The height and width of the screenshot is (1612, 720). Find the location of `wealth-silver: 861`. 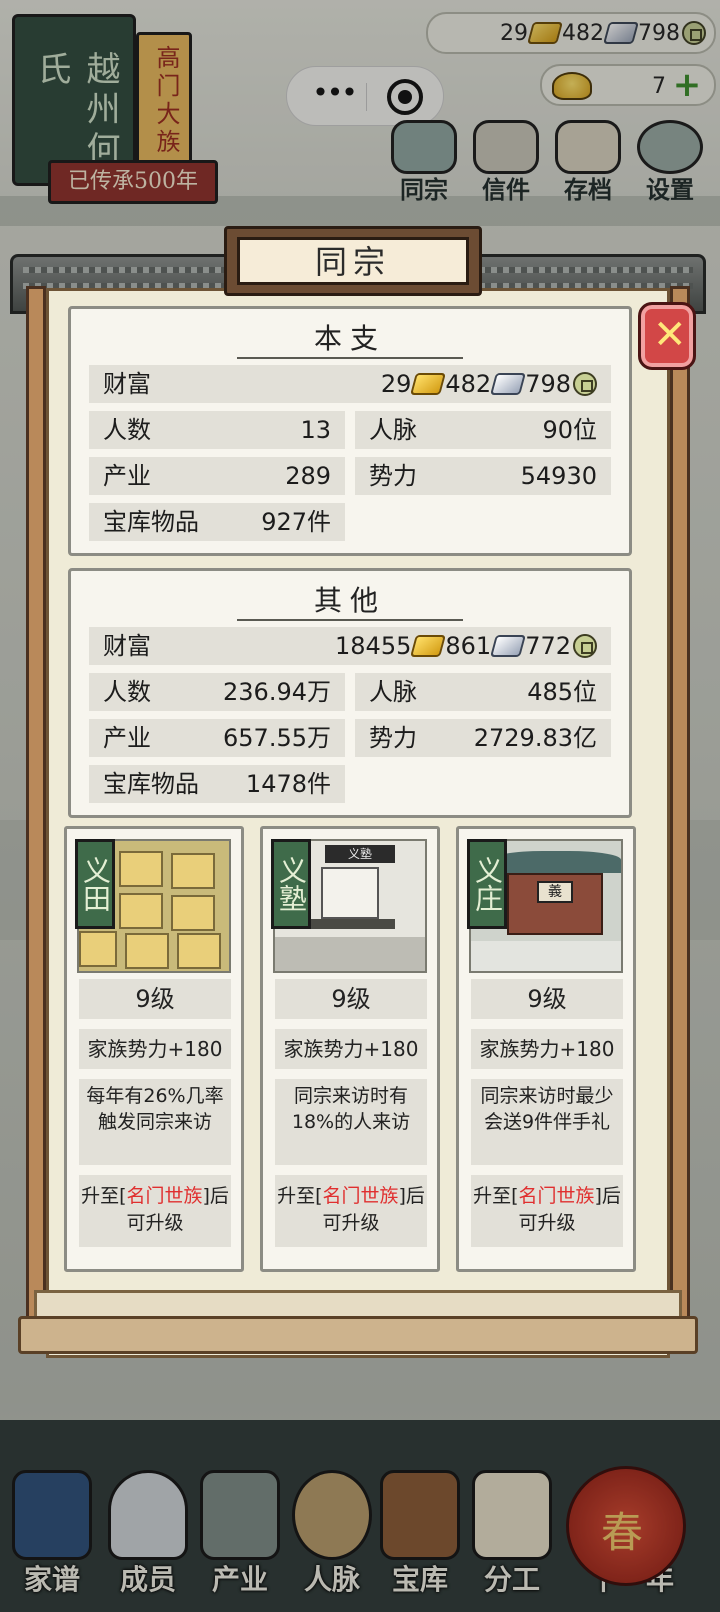

wealth-silver: 861 is located at coordinates (468, 646).